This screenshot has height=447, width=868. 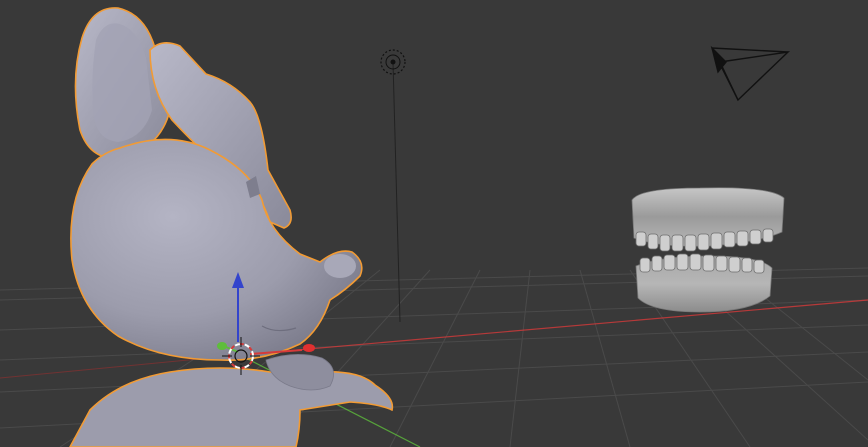 What do you see at coordinates (718, 59) in the screenshot?
I see `camera-up-triangle` at bounding box center [718, 59].